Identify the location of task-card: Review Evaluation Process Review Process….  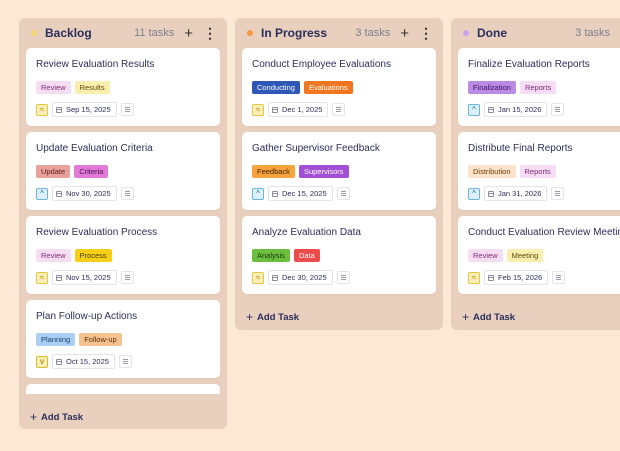
(123, 255).